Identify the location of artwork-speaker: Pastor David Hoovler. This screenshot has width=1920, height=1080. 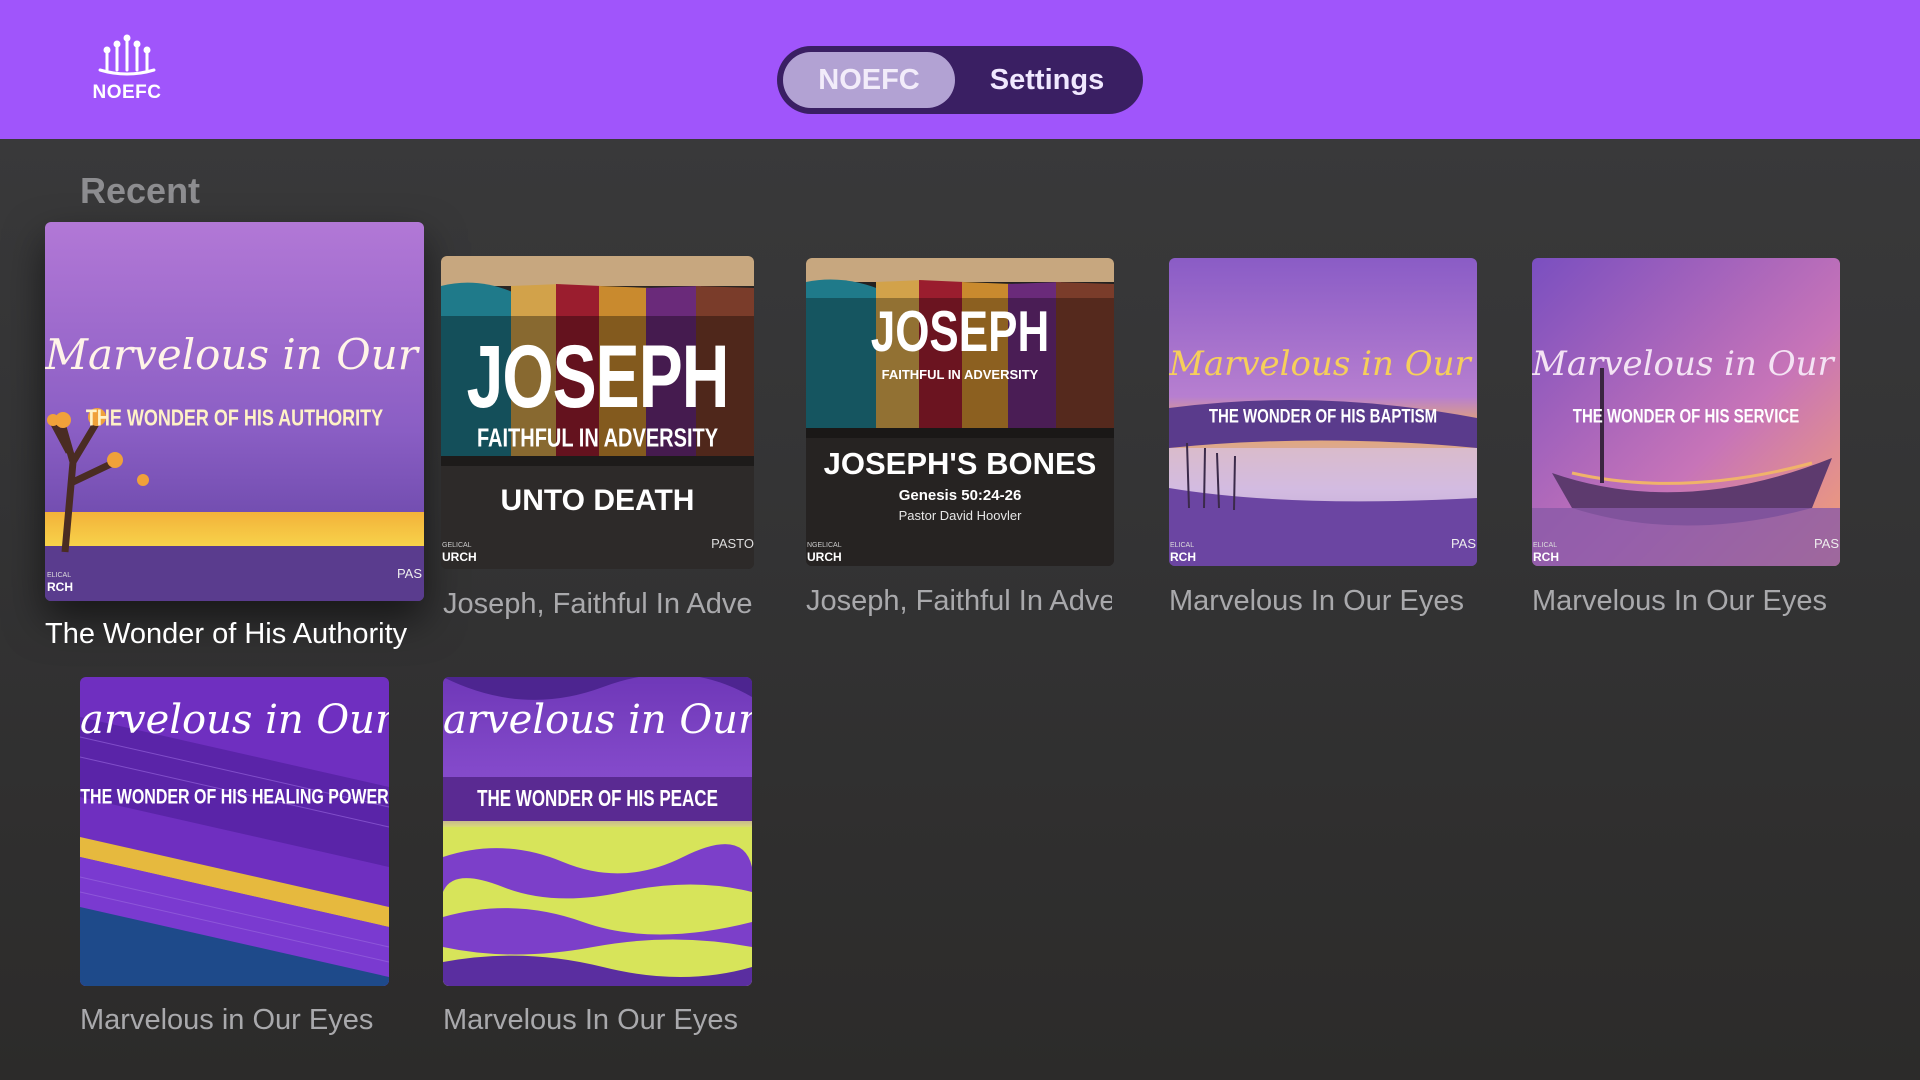
(960, 515).